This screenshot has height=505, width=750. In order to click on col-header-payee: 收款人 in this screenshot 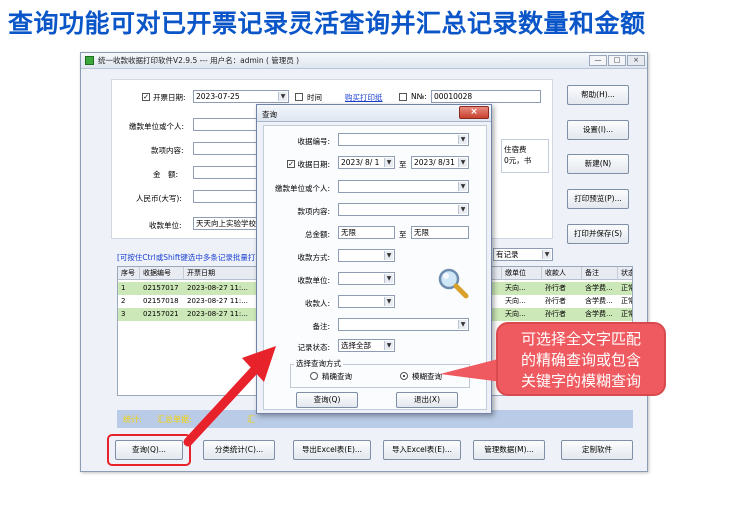, I will do `click(562, 273)`.